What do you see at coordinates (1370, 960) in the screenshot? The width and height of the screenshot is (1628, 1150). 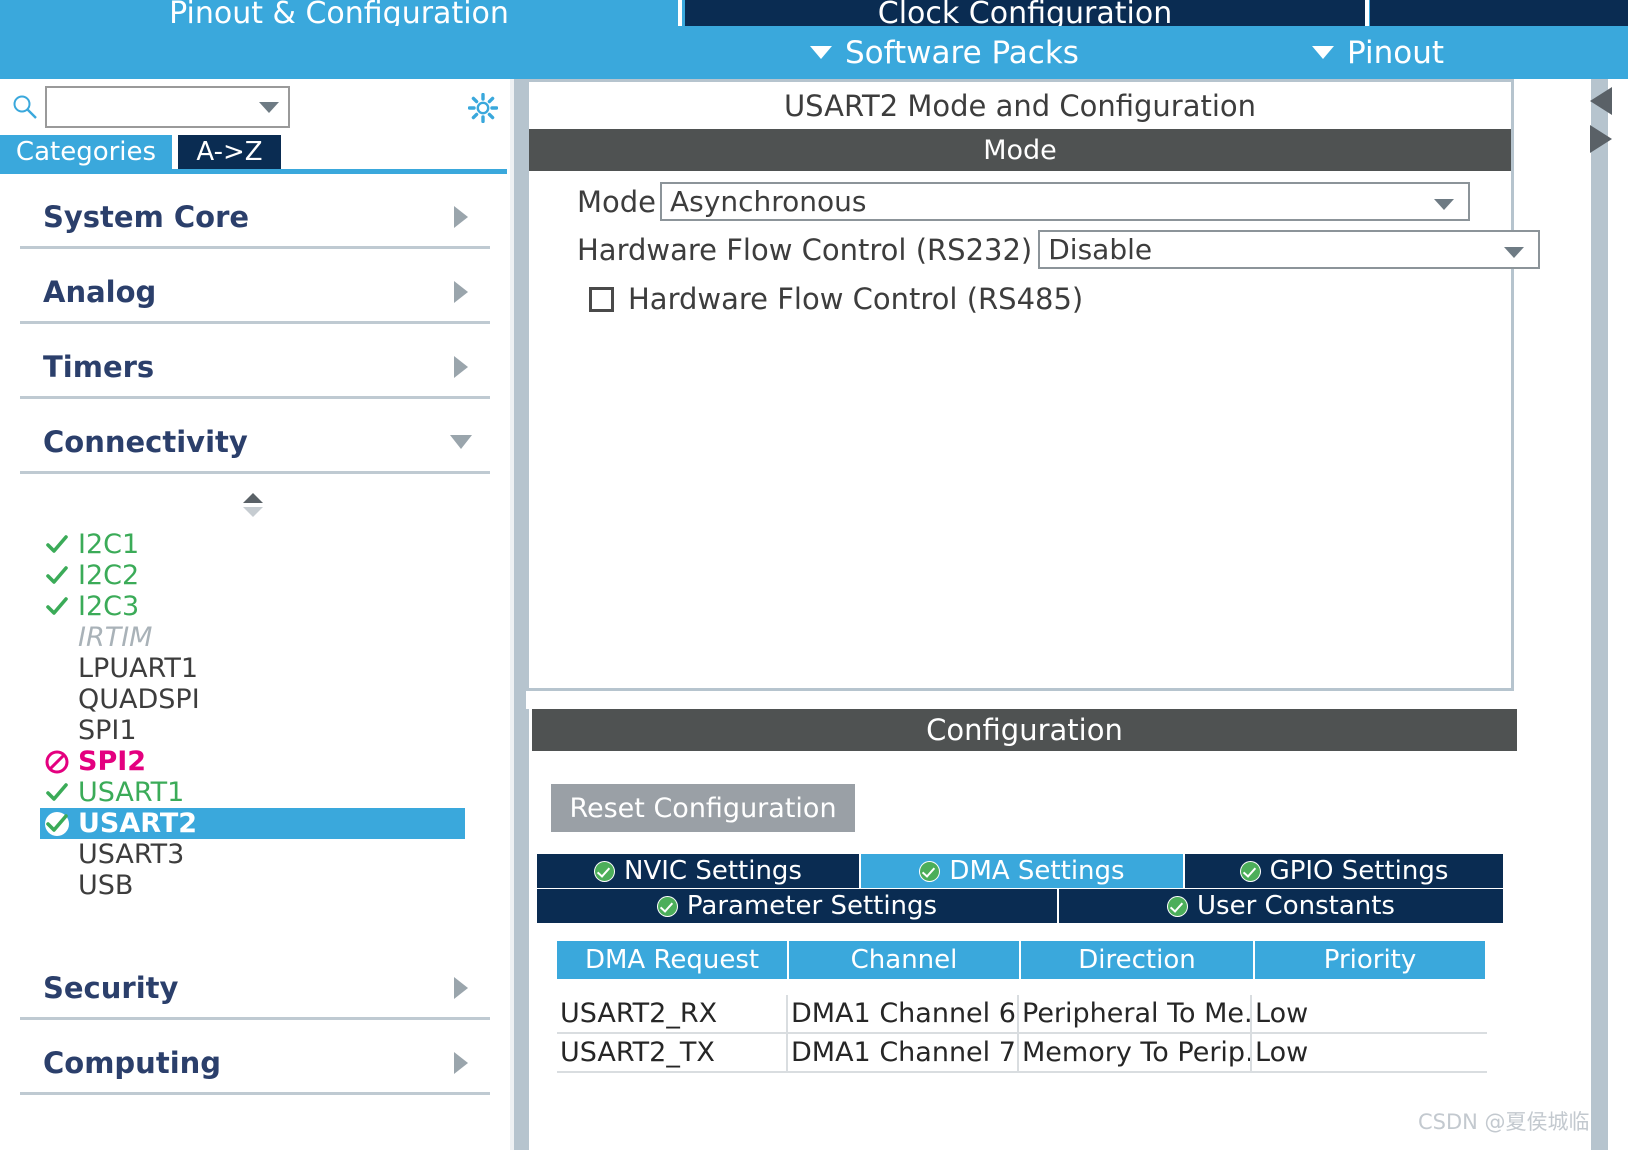 I see `column-header-priority: Priority` at bounding box center [1370, 960].